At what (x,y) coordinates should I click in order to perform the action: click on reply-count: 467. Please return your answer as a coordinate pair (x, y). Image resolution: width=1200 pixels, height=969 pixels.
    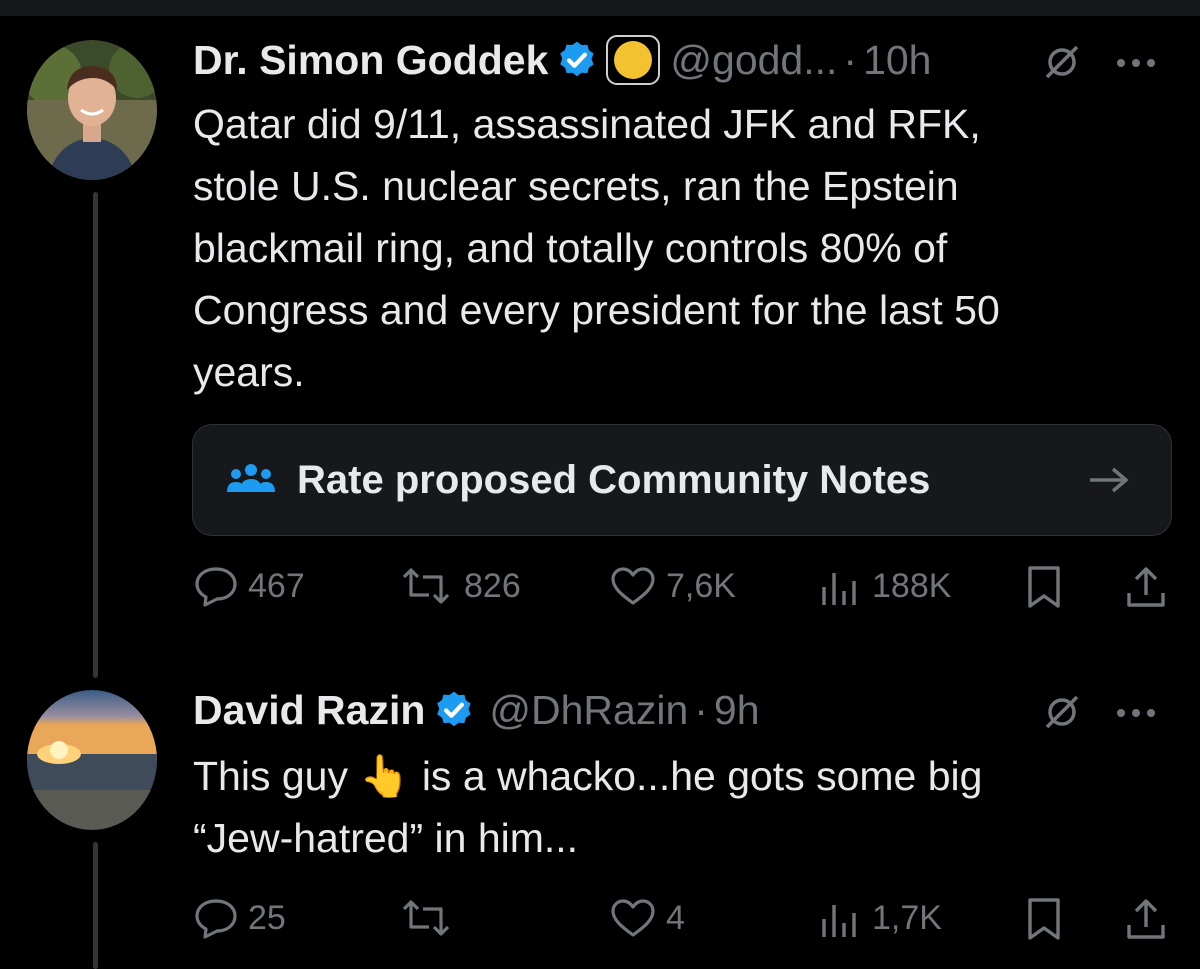
    Looking at the image, I should click on (276, 585).